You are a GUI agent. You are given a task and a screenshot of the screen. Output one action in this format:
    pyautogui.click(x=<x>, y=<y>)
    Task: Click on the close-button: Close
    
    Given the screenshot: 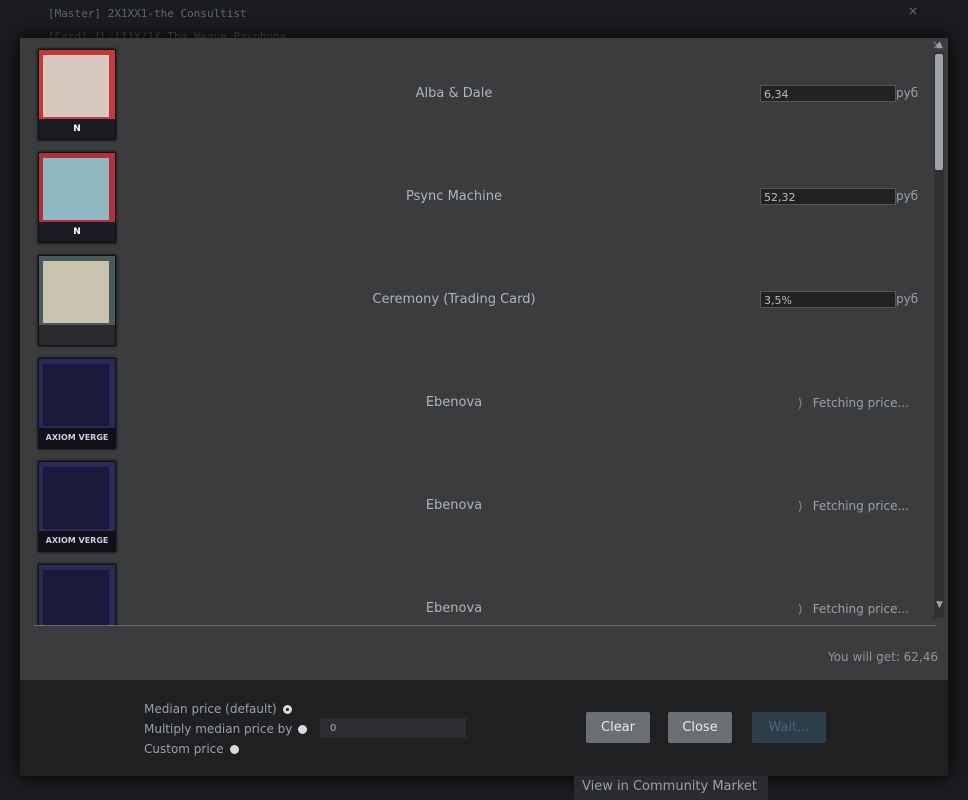 What is the action you would take?
    pyautogui.click(x=700, y=727)
    